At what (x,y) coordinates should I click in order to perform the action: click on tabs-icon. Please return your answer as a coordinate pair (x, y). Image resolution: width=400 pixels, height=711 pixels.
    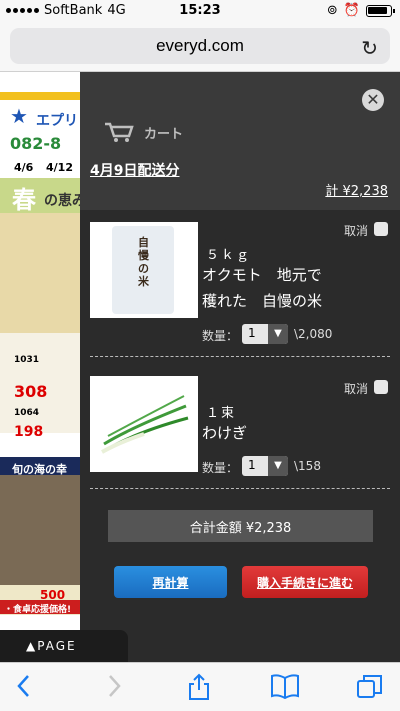
    Looking at the image, I should click on (370, 687).